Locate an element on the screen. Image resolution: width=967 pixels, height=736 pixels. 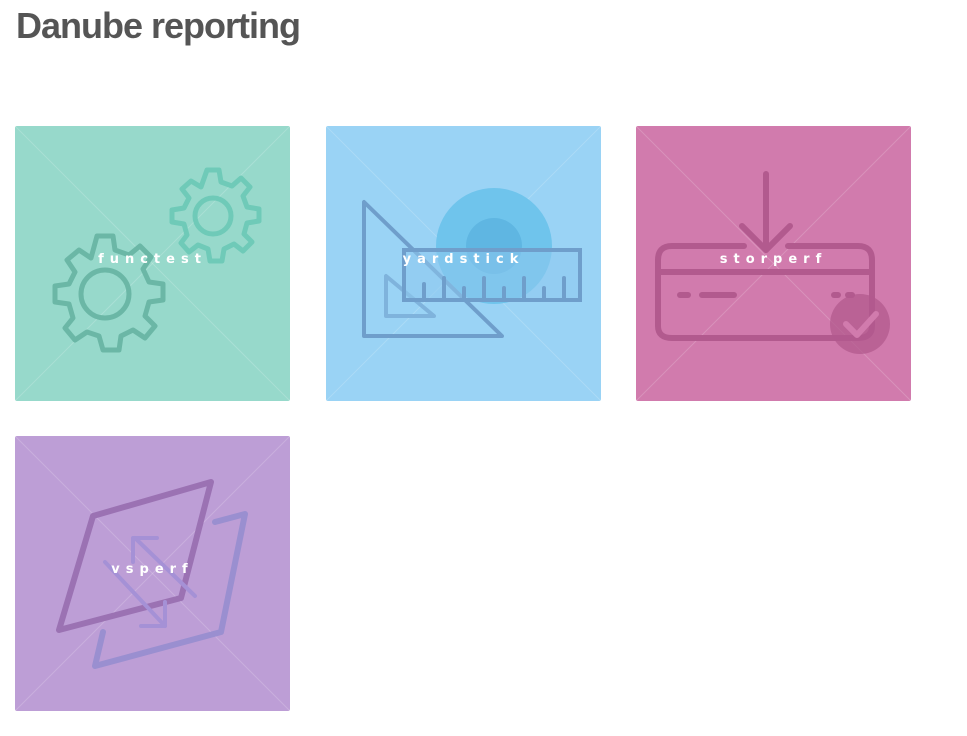
tile-functest: functest is located at coordinates (152, 263).